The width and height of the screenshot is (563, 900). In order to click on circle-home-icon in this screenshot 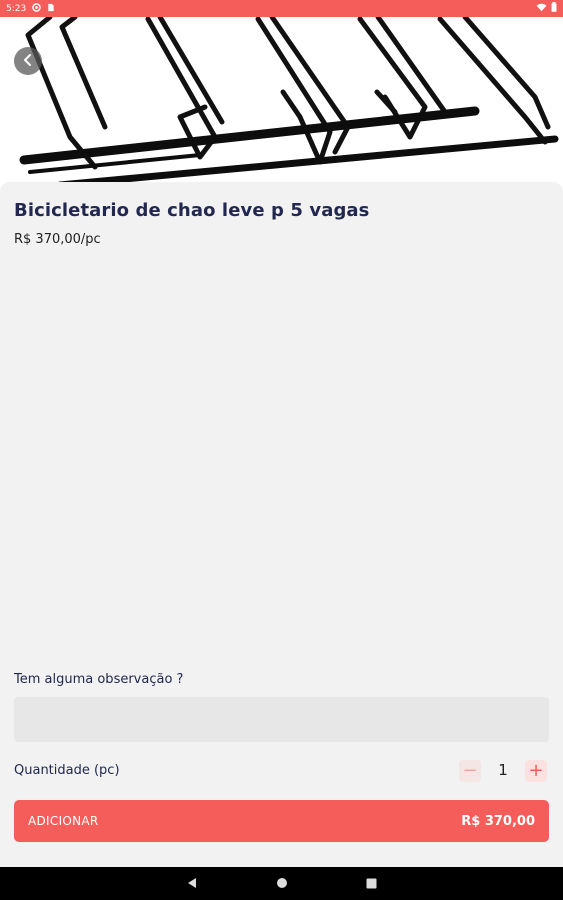, I will do `click(282, 883)`.